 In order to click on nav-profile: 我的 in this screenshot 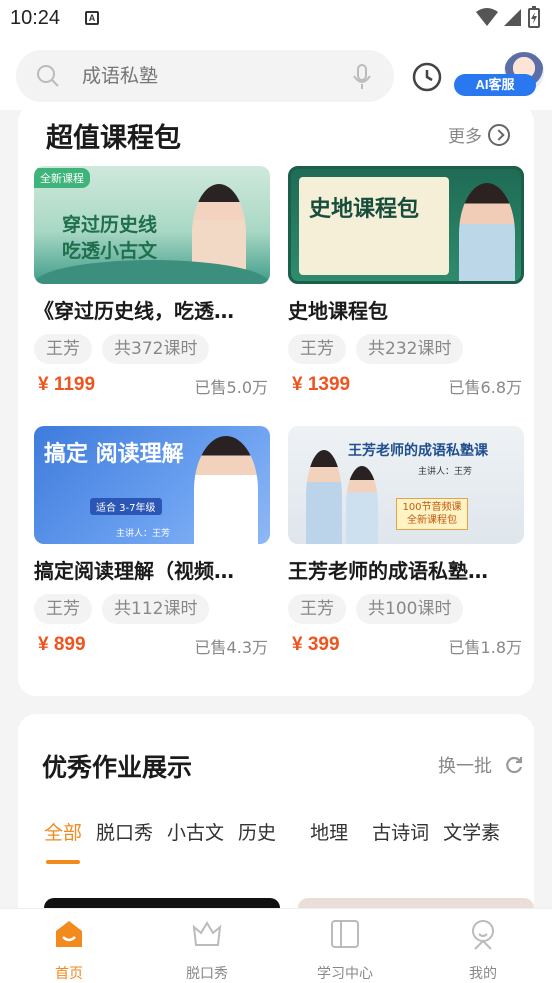, I will do `click(483, 946)`.